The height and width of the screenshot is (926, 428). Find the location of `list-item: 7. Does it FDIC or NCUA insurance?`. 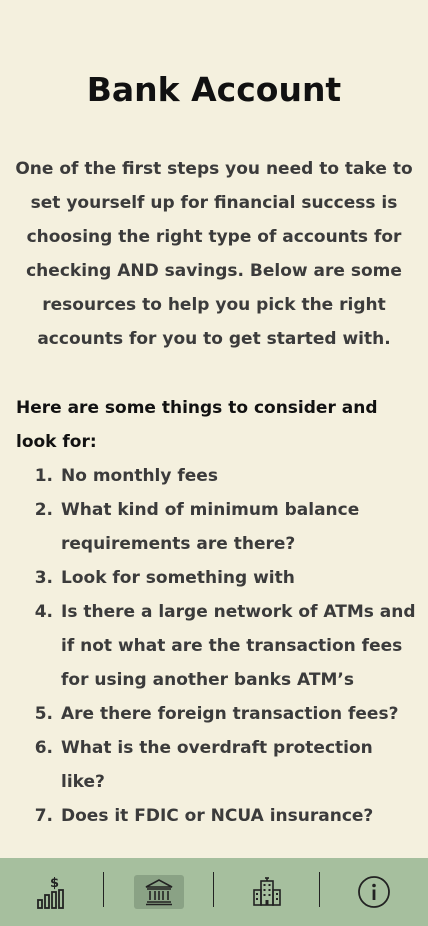

list-item: 7. Does it FDIC or NCUA insurance? is located at coordinates (216, 816).